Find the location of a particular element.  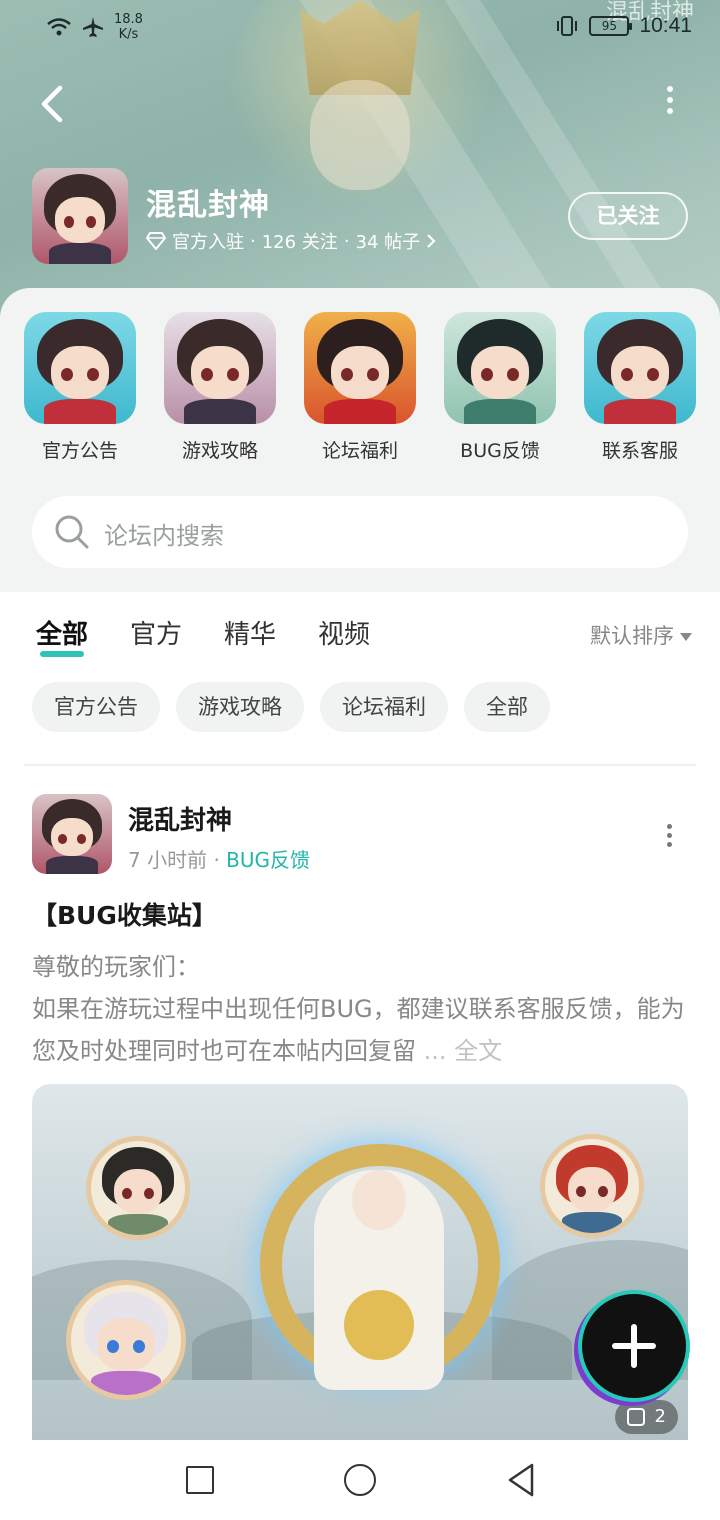

back-icon is located at coordinates (521, 1480).